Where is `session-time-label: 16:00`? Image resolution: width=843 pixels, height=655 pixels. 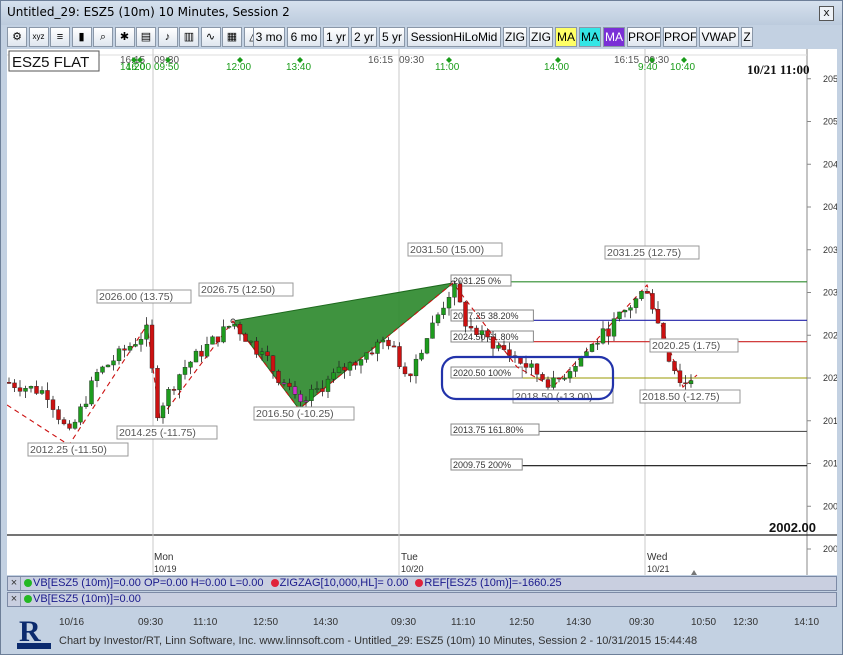 session-time-label: 16:00 is located at coordinates (138, 67).